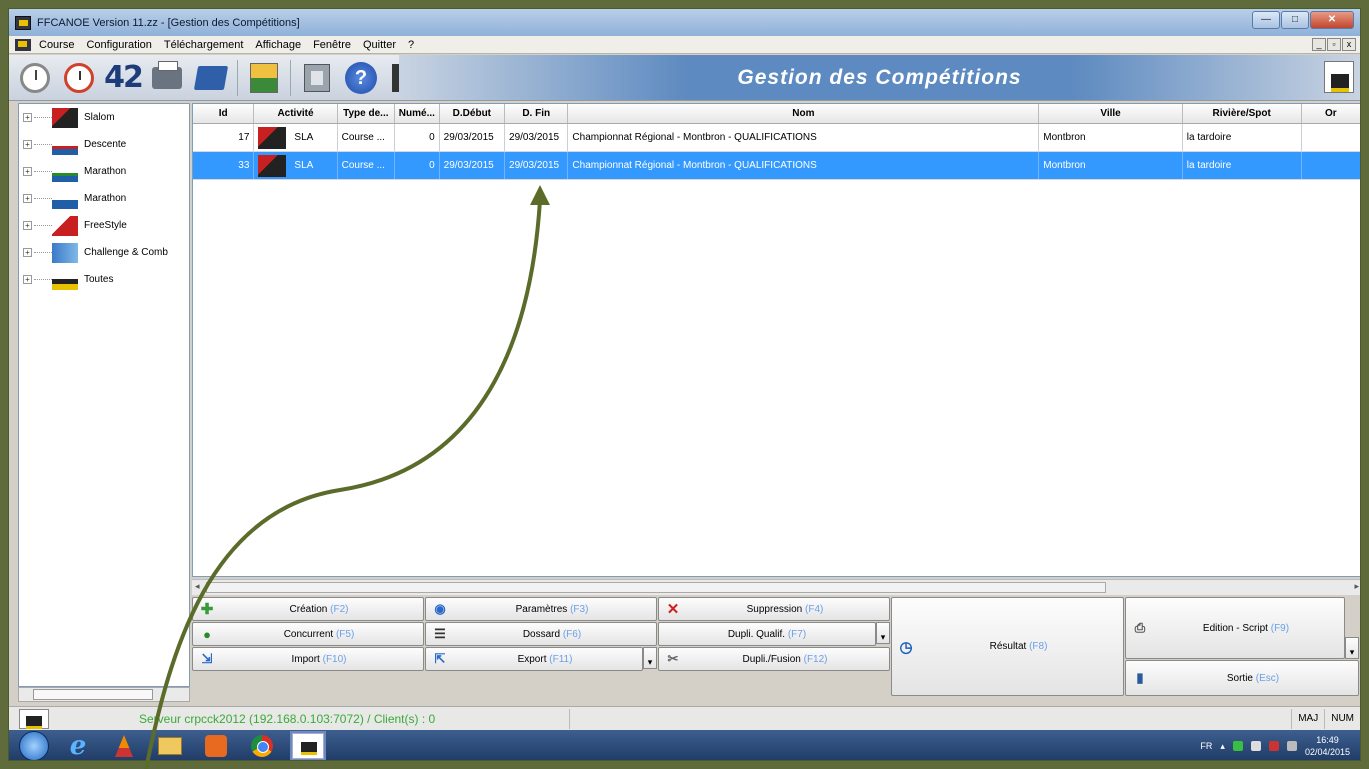 Image resolution: width=1369 pixels, height=769 pixels. Describe the element at coordinates (216, 746) in the screenshot. I see `taskbar-app` at that location.